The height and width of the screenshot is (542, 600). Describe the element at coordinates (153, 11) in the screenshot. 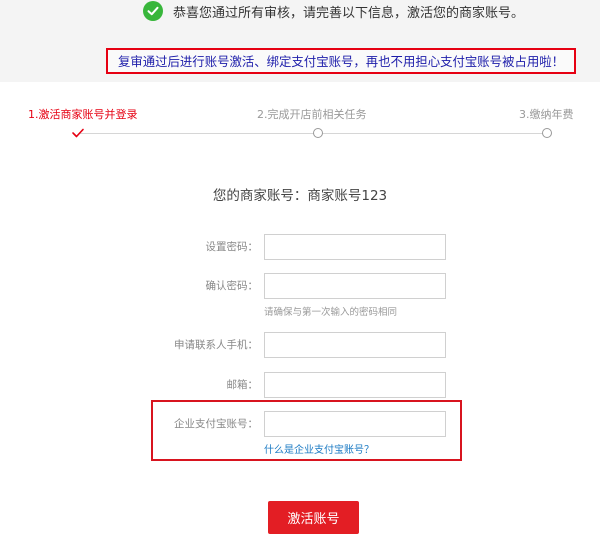

I see `success-check-icon` at that location.